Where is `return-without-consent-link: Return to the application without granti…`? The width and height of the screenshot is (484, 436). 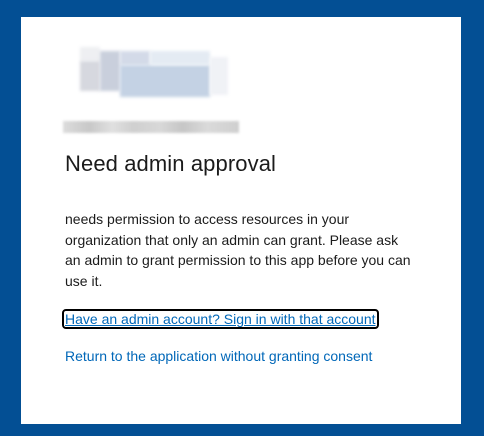 return-without-consent-link: Return to the application without granti… is located at coordinates (218, 356).